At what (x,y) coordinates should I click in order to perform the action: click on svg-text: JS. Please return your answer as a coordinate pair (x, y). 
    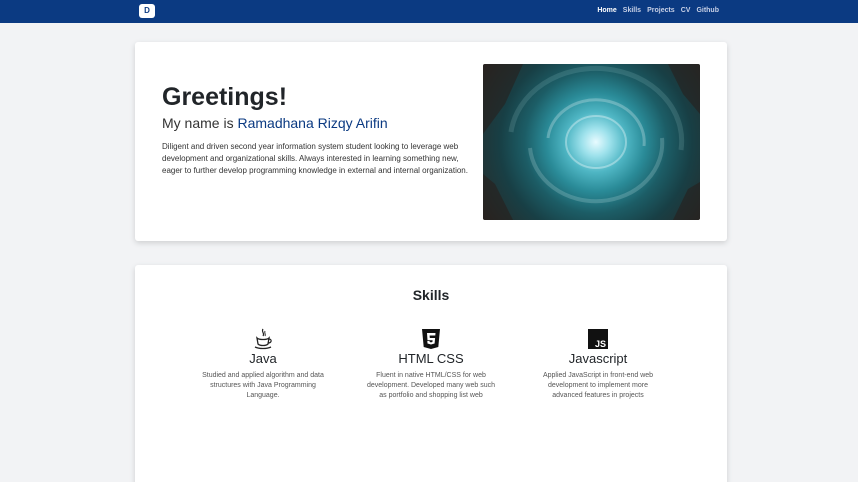
    Looking at the image, I should click on (600, 344).